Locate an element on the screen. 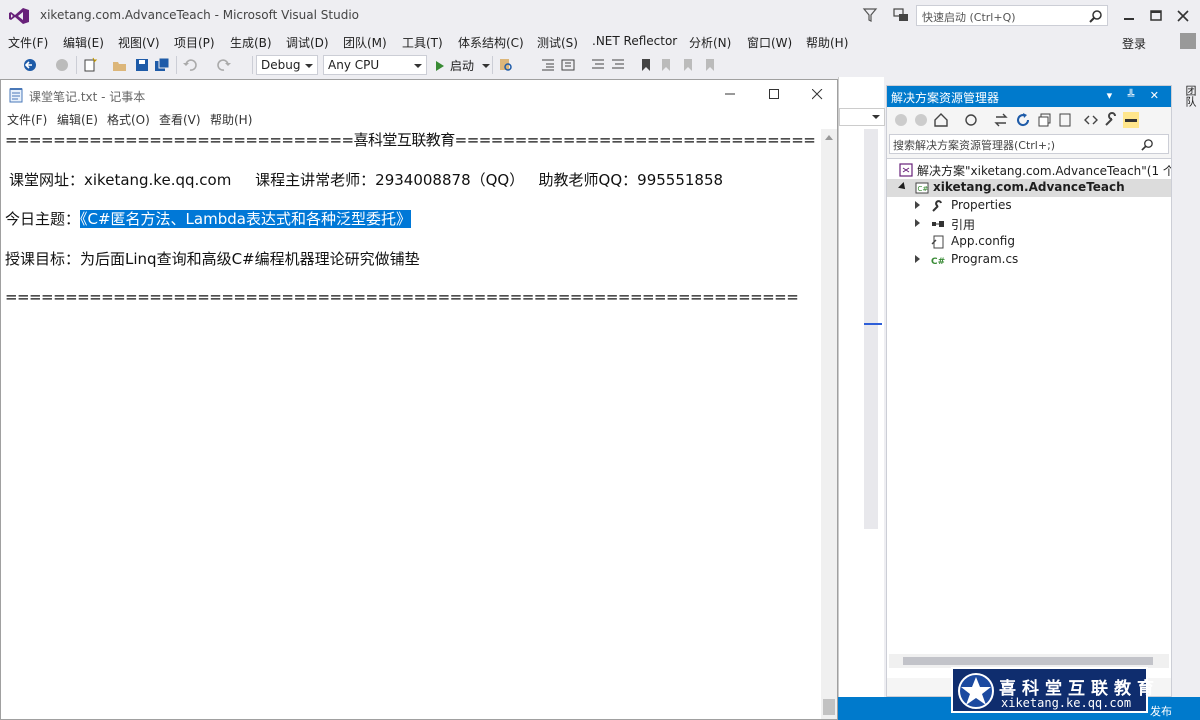 The image size is (1200, 720). view-code-icon is located at coordinates (1091, 120).